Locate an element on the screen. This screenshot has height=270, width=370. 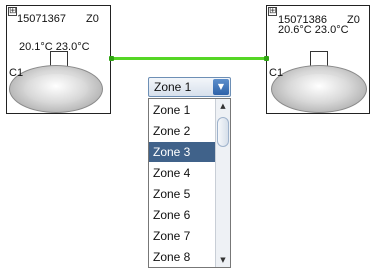
node-id: 15071367 is located at coordinates (41, 19).